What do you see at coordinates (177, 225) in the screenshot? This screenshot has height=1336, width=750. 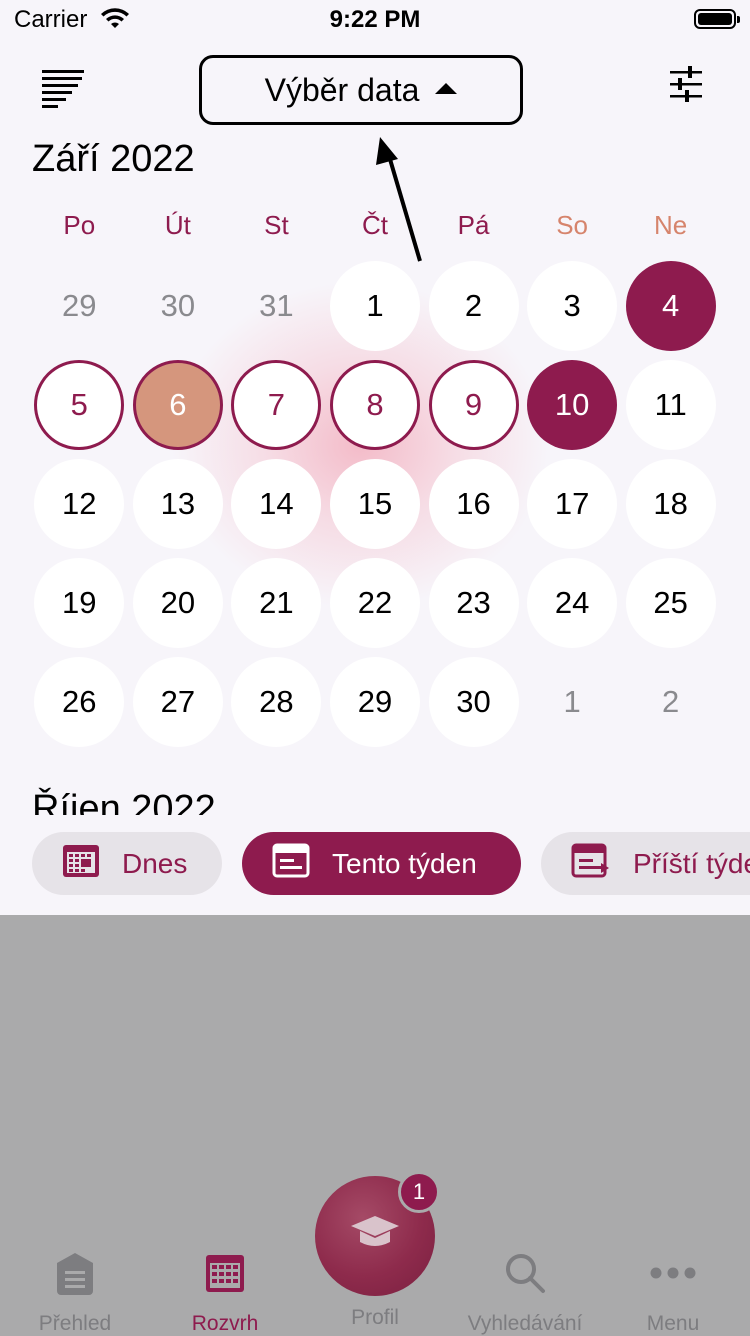 I see `weekday-label: Út` at bounding box center [177, 225].